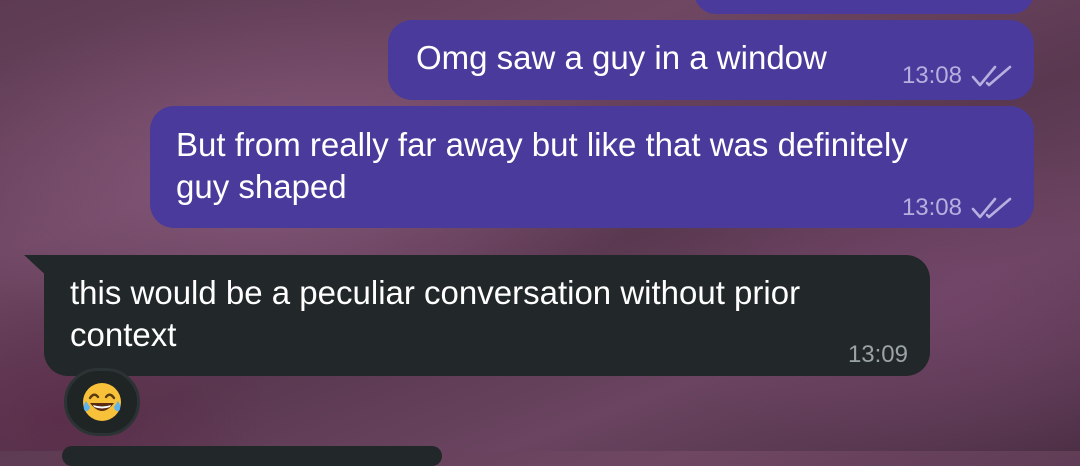 This screenshot has width=1080, height=466. I want to click on message-meta: 13:09, so click(878, 355).